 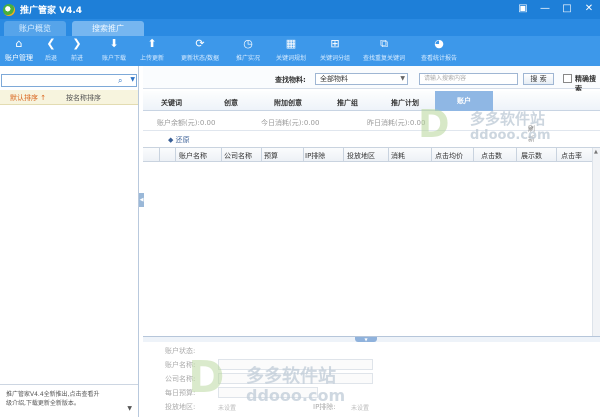 What do you see at coordinates (361, 156) in the screenshot?
I see `column-header: 投放地区` at bounding box center [361, 156].